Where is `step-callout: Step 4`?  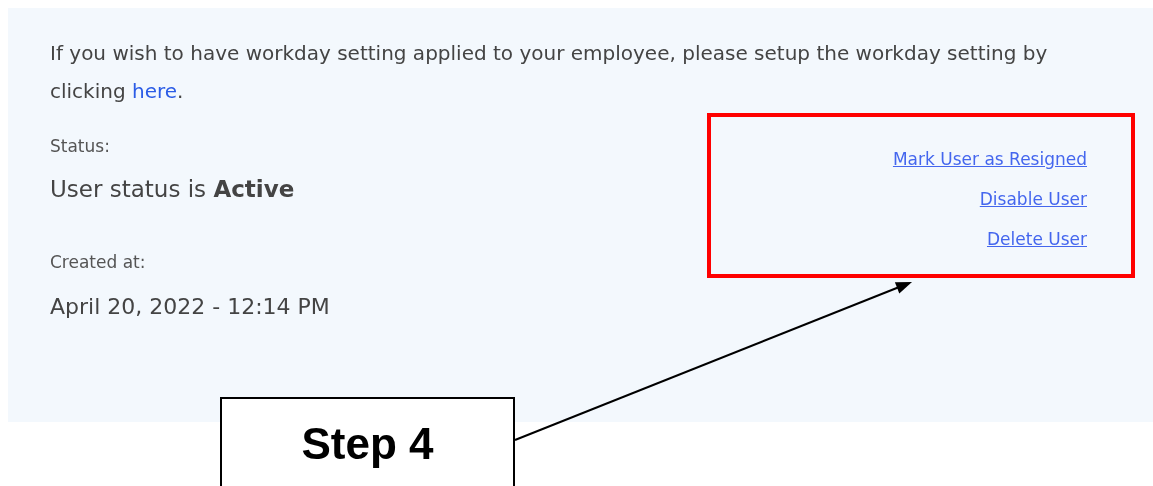
step-callout: Step 4 is located at coordinates (367, 441).